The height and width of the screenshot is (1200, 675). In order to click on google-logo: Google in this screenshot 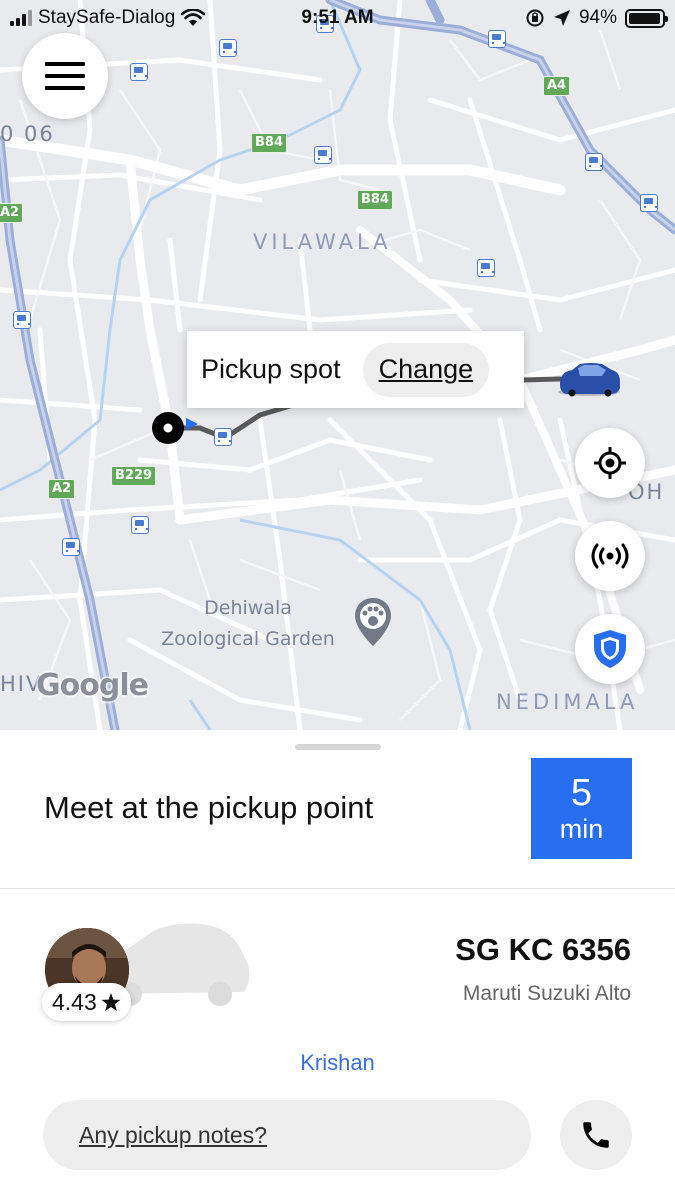, I will do `click(92, 685)`.